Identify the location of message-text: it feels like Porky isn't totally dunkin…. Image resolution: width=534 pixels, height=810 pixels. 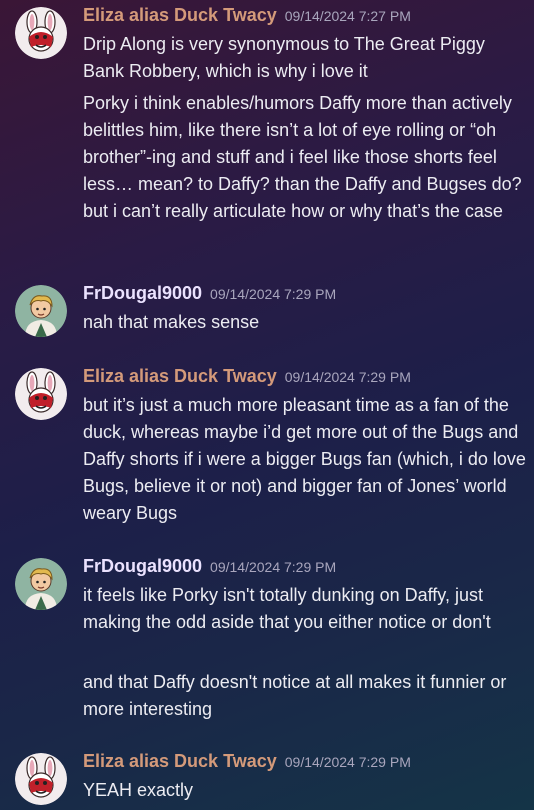
(287, 608).